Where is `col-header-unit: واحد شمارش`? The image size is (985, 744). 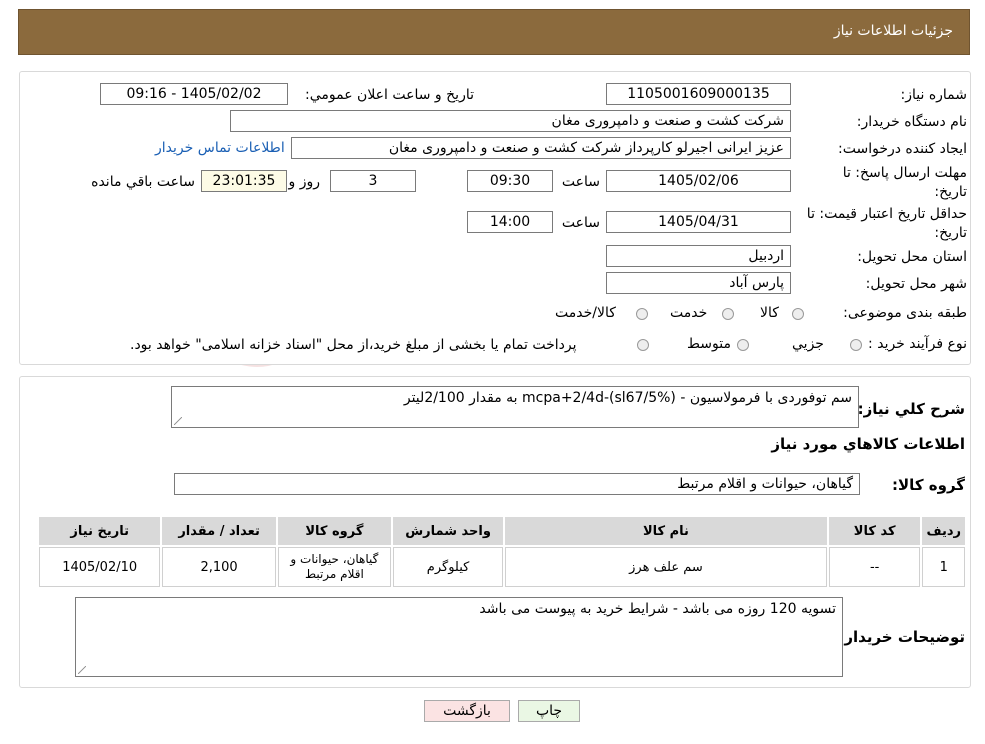 col-header-unit: واحد شمارش is located at coordinates (448, 531).